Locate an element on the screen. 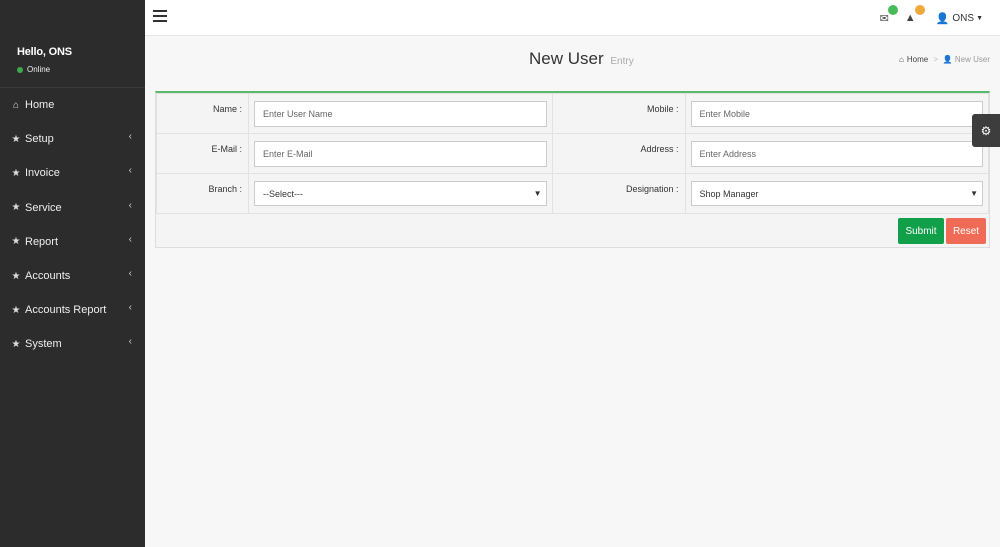 Image resolution: width=1000 pixels, height=547 pixels. address-input is located at coordinates (836, 153).